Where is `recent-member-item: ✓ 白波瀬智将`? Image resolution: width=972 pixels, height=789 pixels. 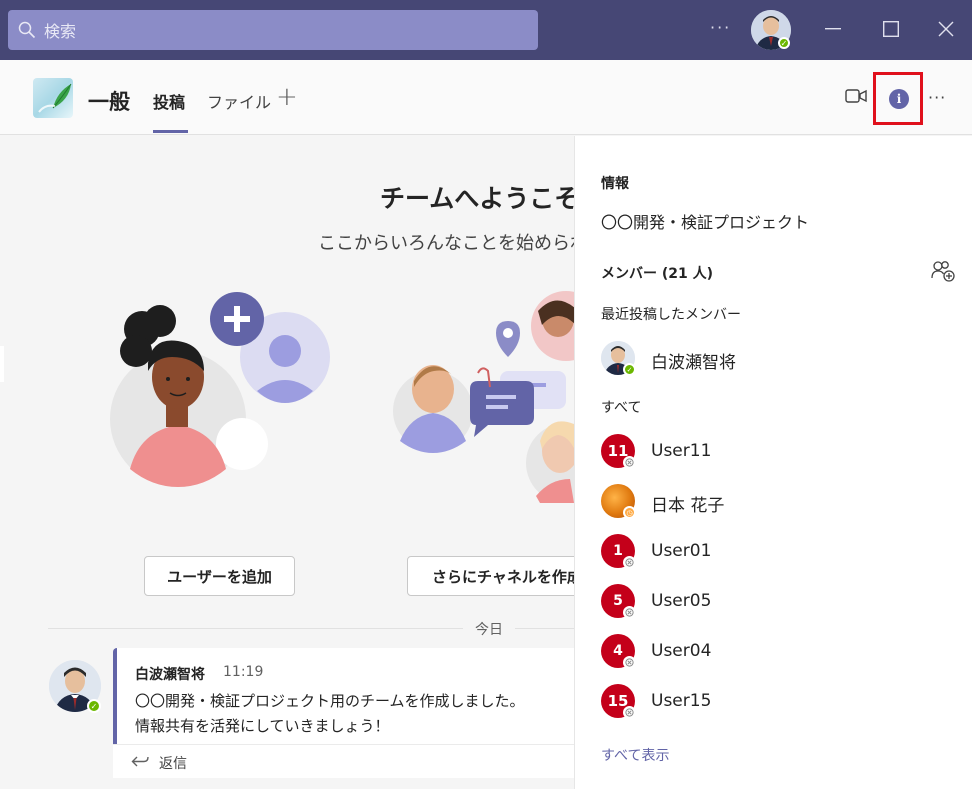
recent-member-item: ✓ 白波瀬智将 is located at coordinates (781, 359).